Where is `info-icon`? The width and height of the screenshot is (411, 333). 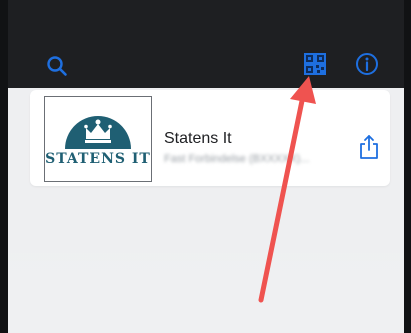 info-icon is located at coordinates (367, 64).